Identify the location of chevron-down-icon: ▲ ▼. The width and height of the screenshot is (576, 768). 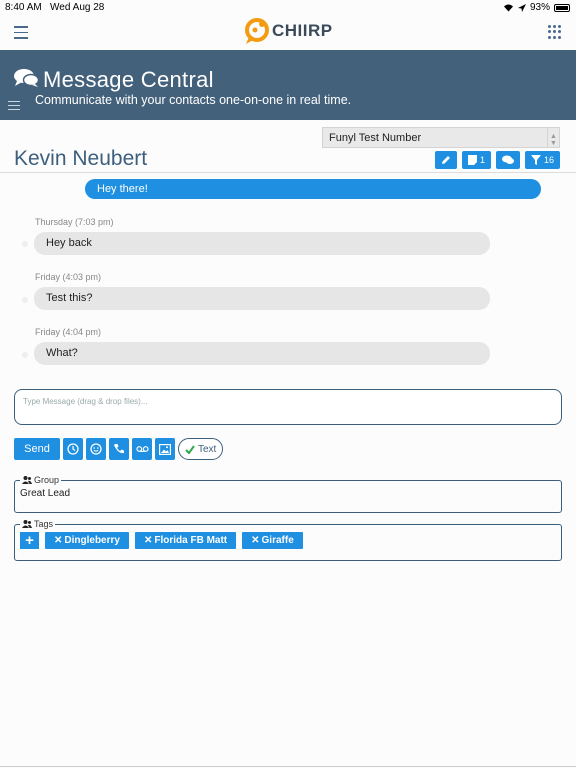
(553, 137).